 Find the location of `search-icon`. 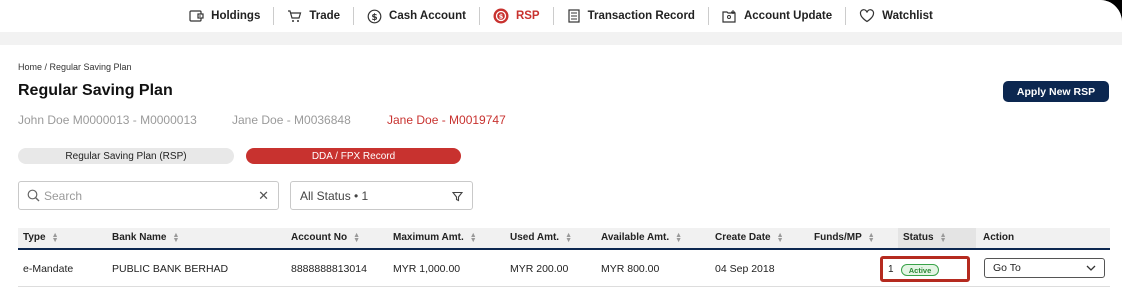

search-icon is located at coordinates (33, 195).